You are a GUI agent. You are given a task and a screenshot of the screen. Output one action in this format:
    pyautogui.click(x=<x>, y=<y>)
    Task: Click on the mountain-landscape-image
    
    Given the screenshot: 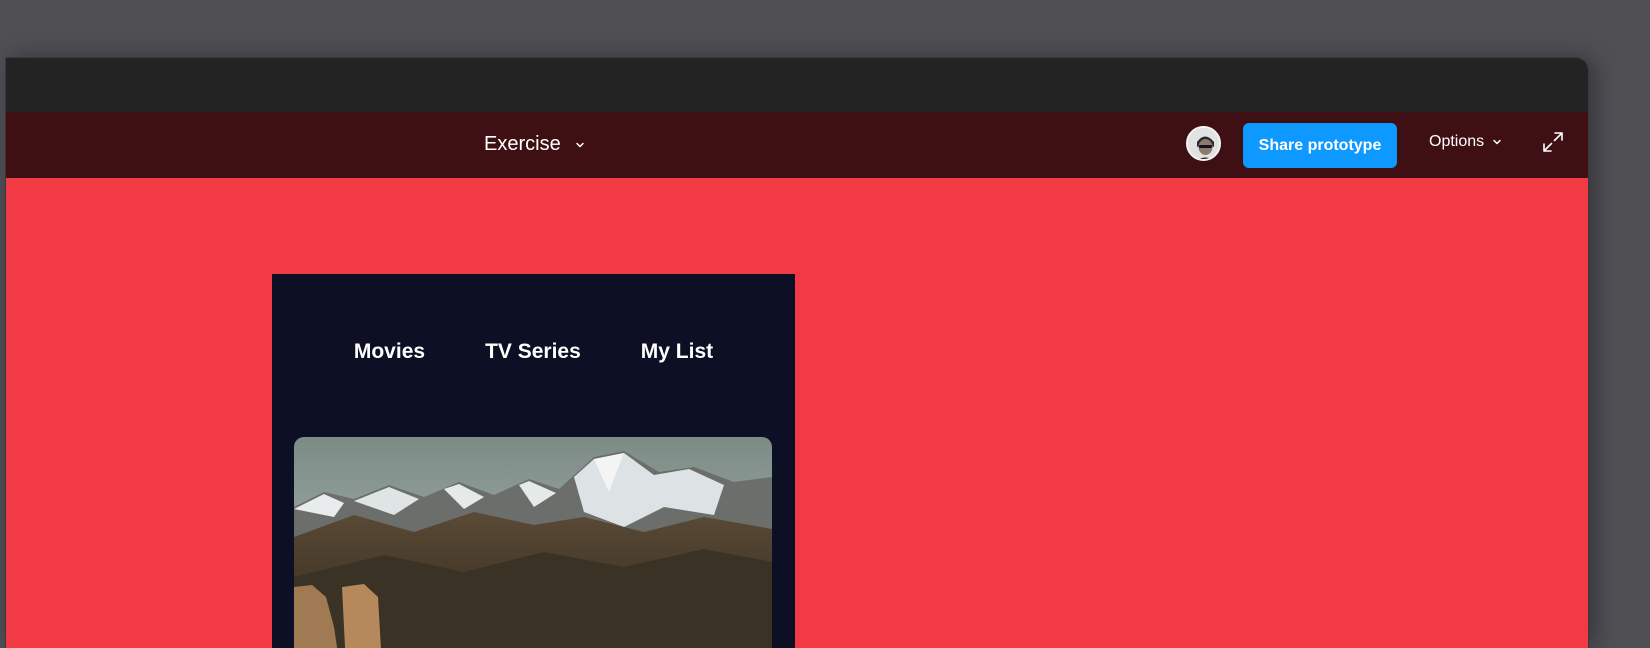 What is the action you would take?
    pyautogui.click(x=533, y=542)
    